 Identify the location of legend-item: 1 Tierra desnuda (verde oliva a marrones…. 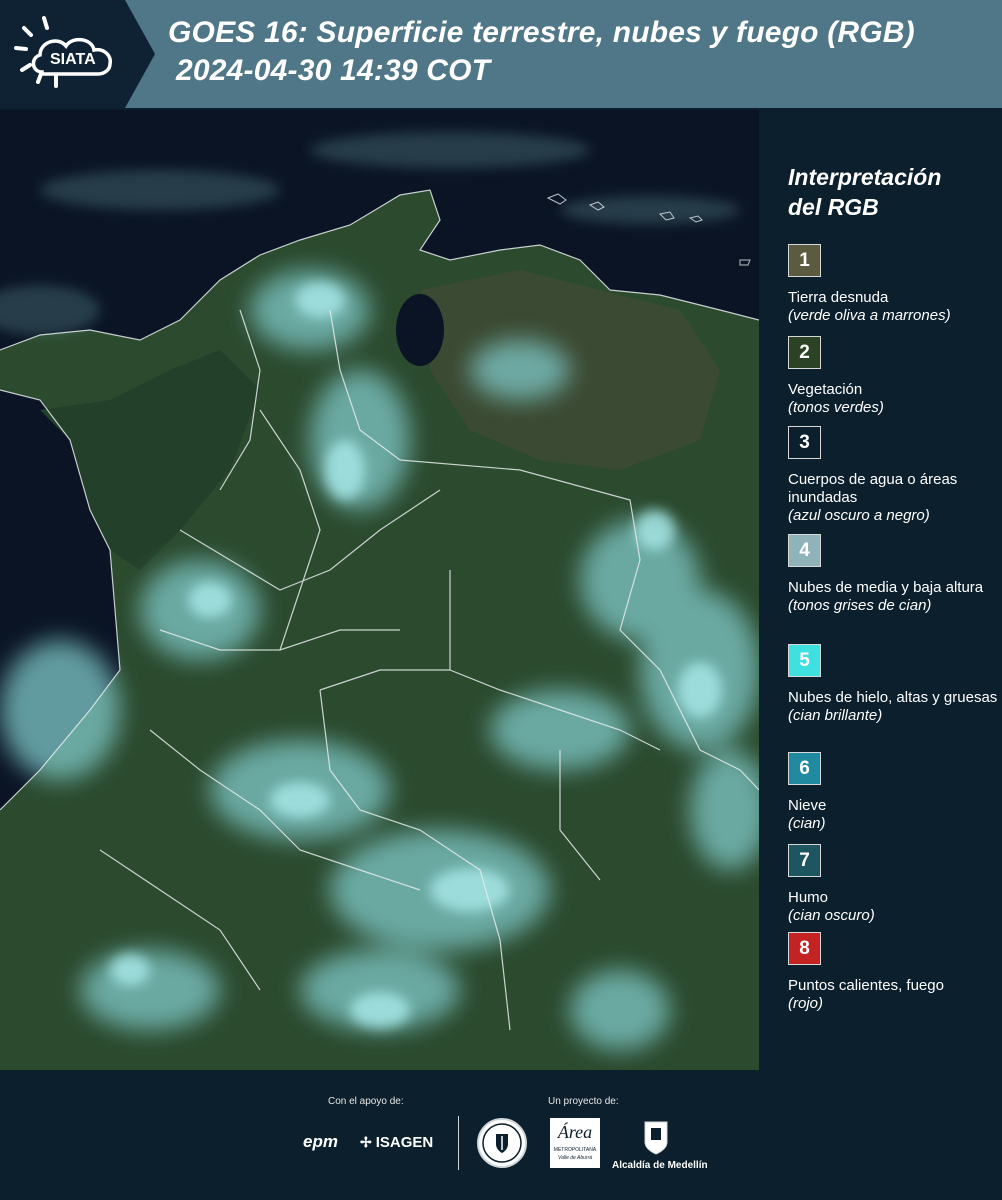
(893, 284).